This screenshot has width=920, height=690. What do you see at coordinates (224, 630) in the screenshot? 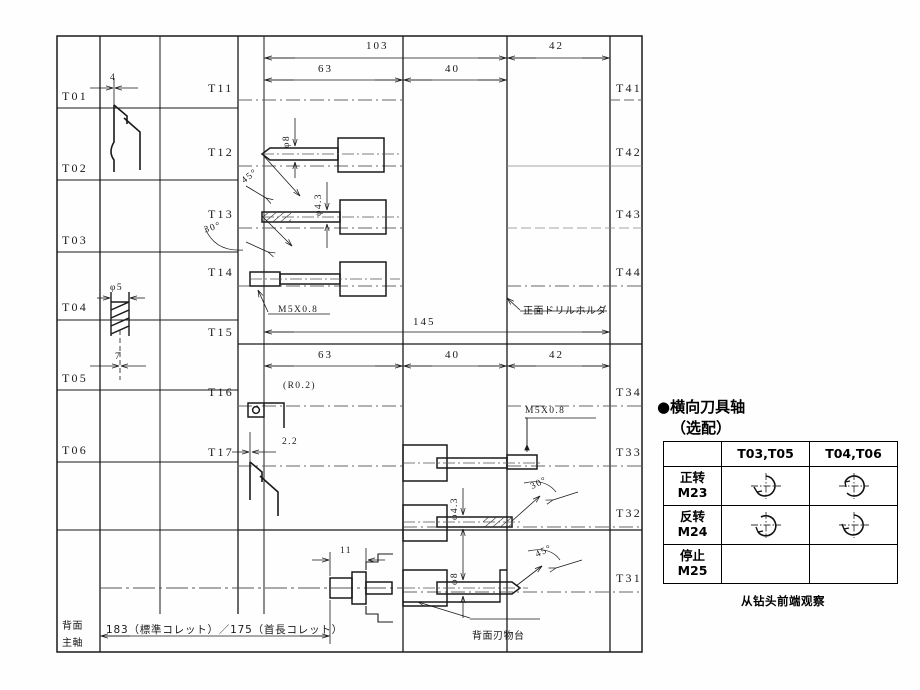
I see `annotation-collet-note: 183（標準コレット）／175（首長コレット）` at bounding box center [224, 630].